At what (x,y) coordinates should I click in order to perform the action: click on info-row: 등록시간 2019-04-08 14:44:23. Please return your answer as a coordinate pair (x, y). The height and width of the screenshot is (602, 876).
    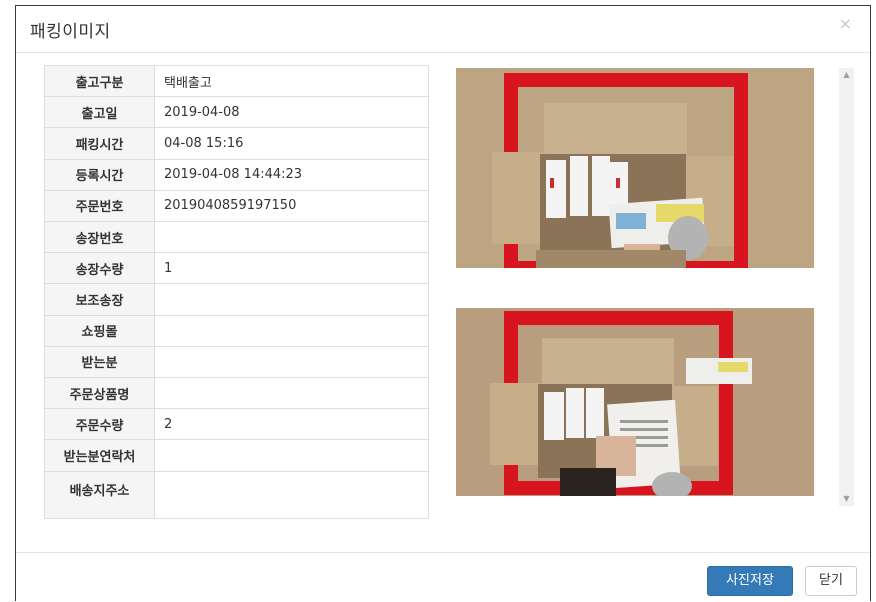
    Looking at the image, I should click on (236, 174).